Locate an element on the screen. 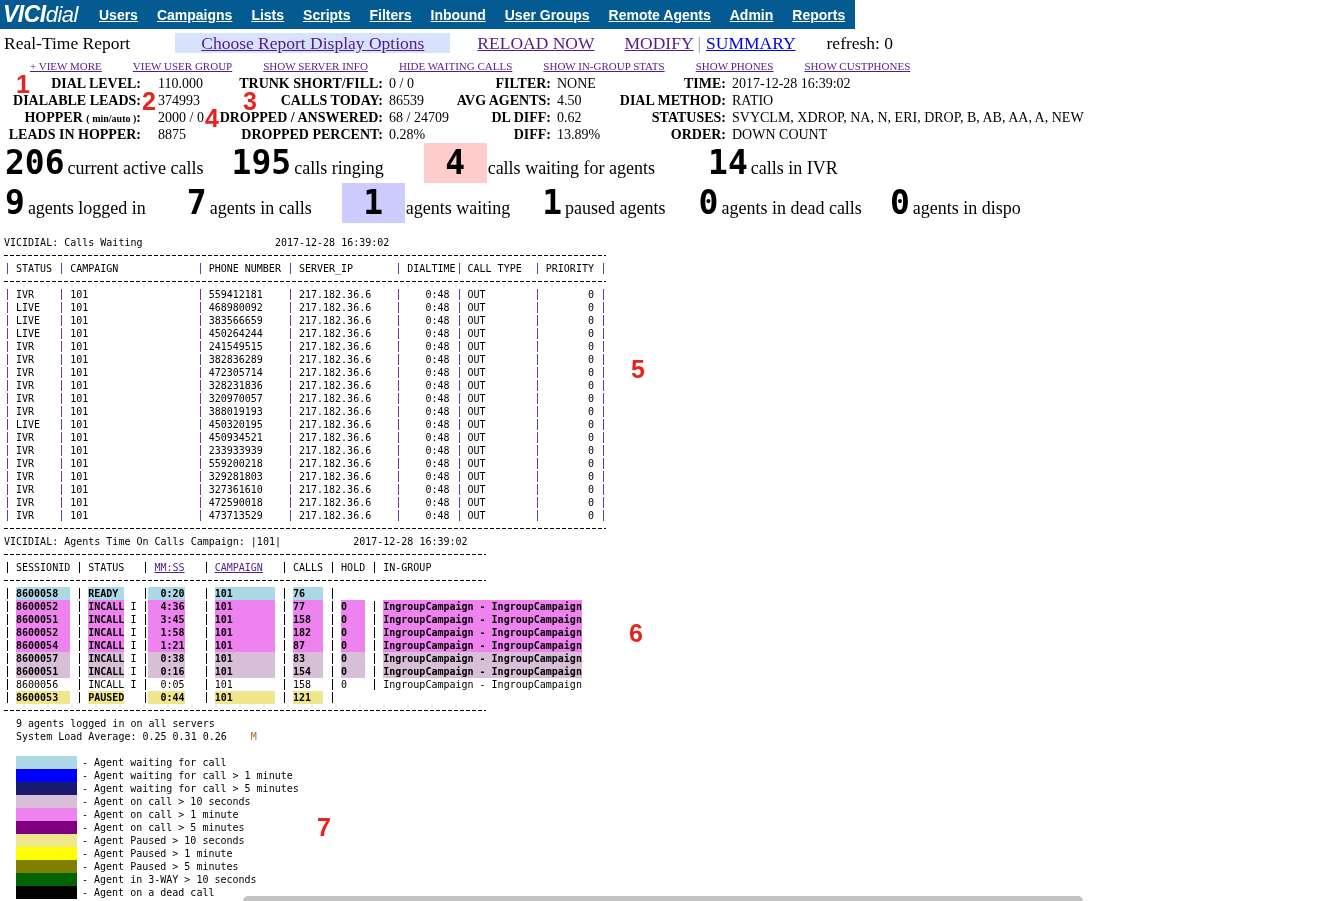  stat-label: TIME: is located at coordinates (705, 83).